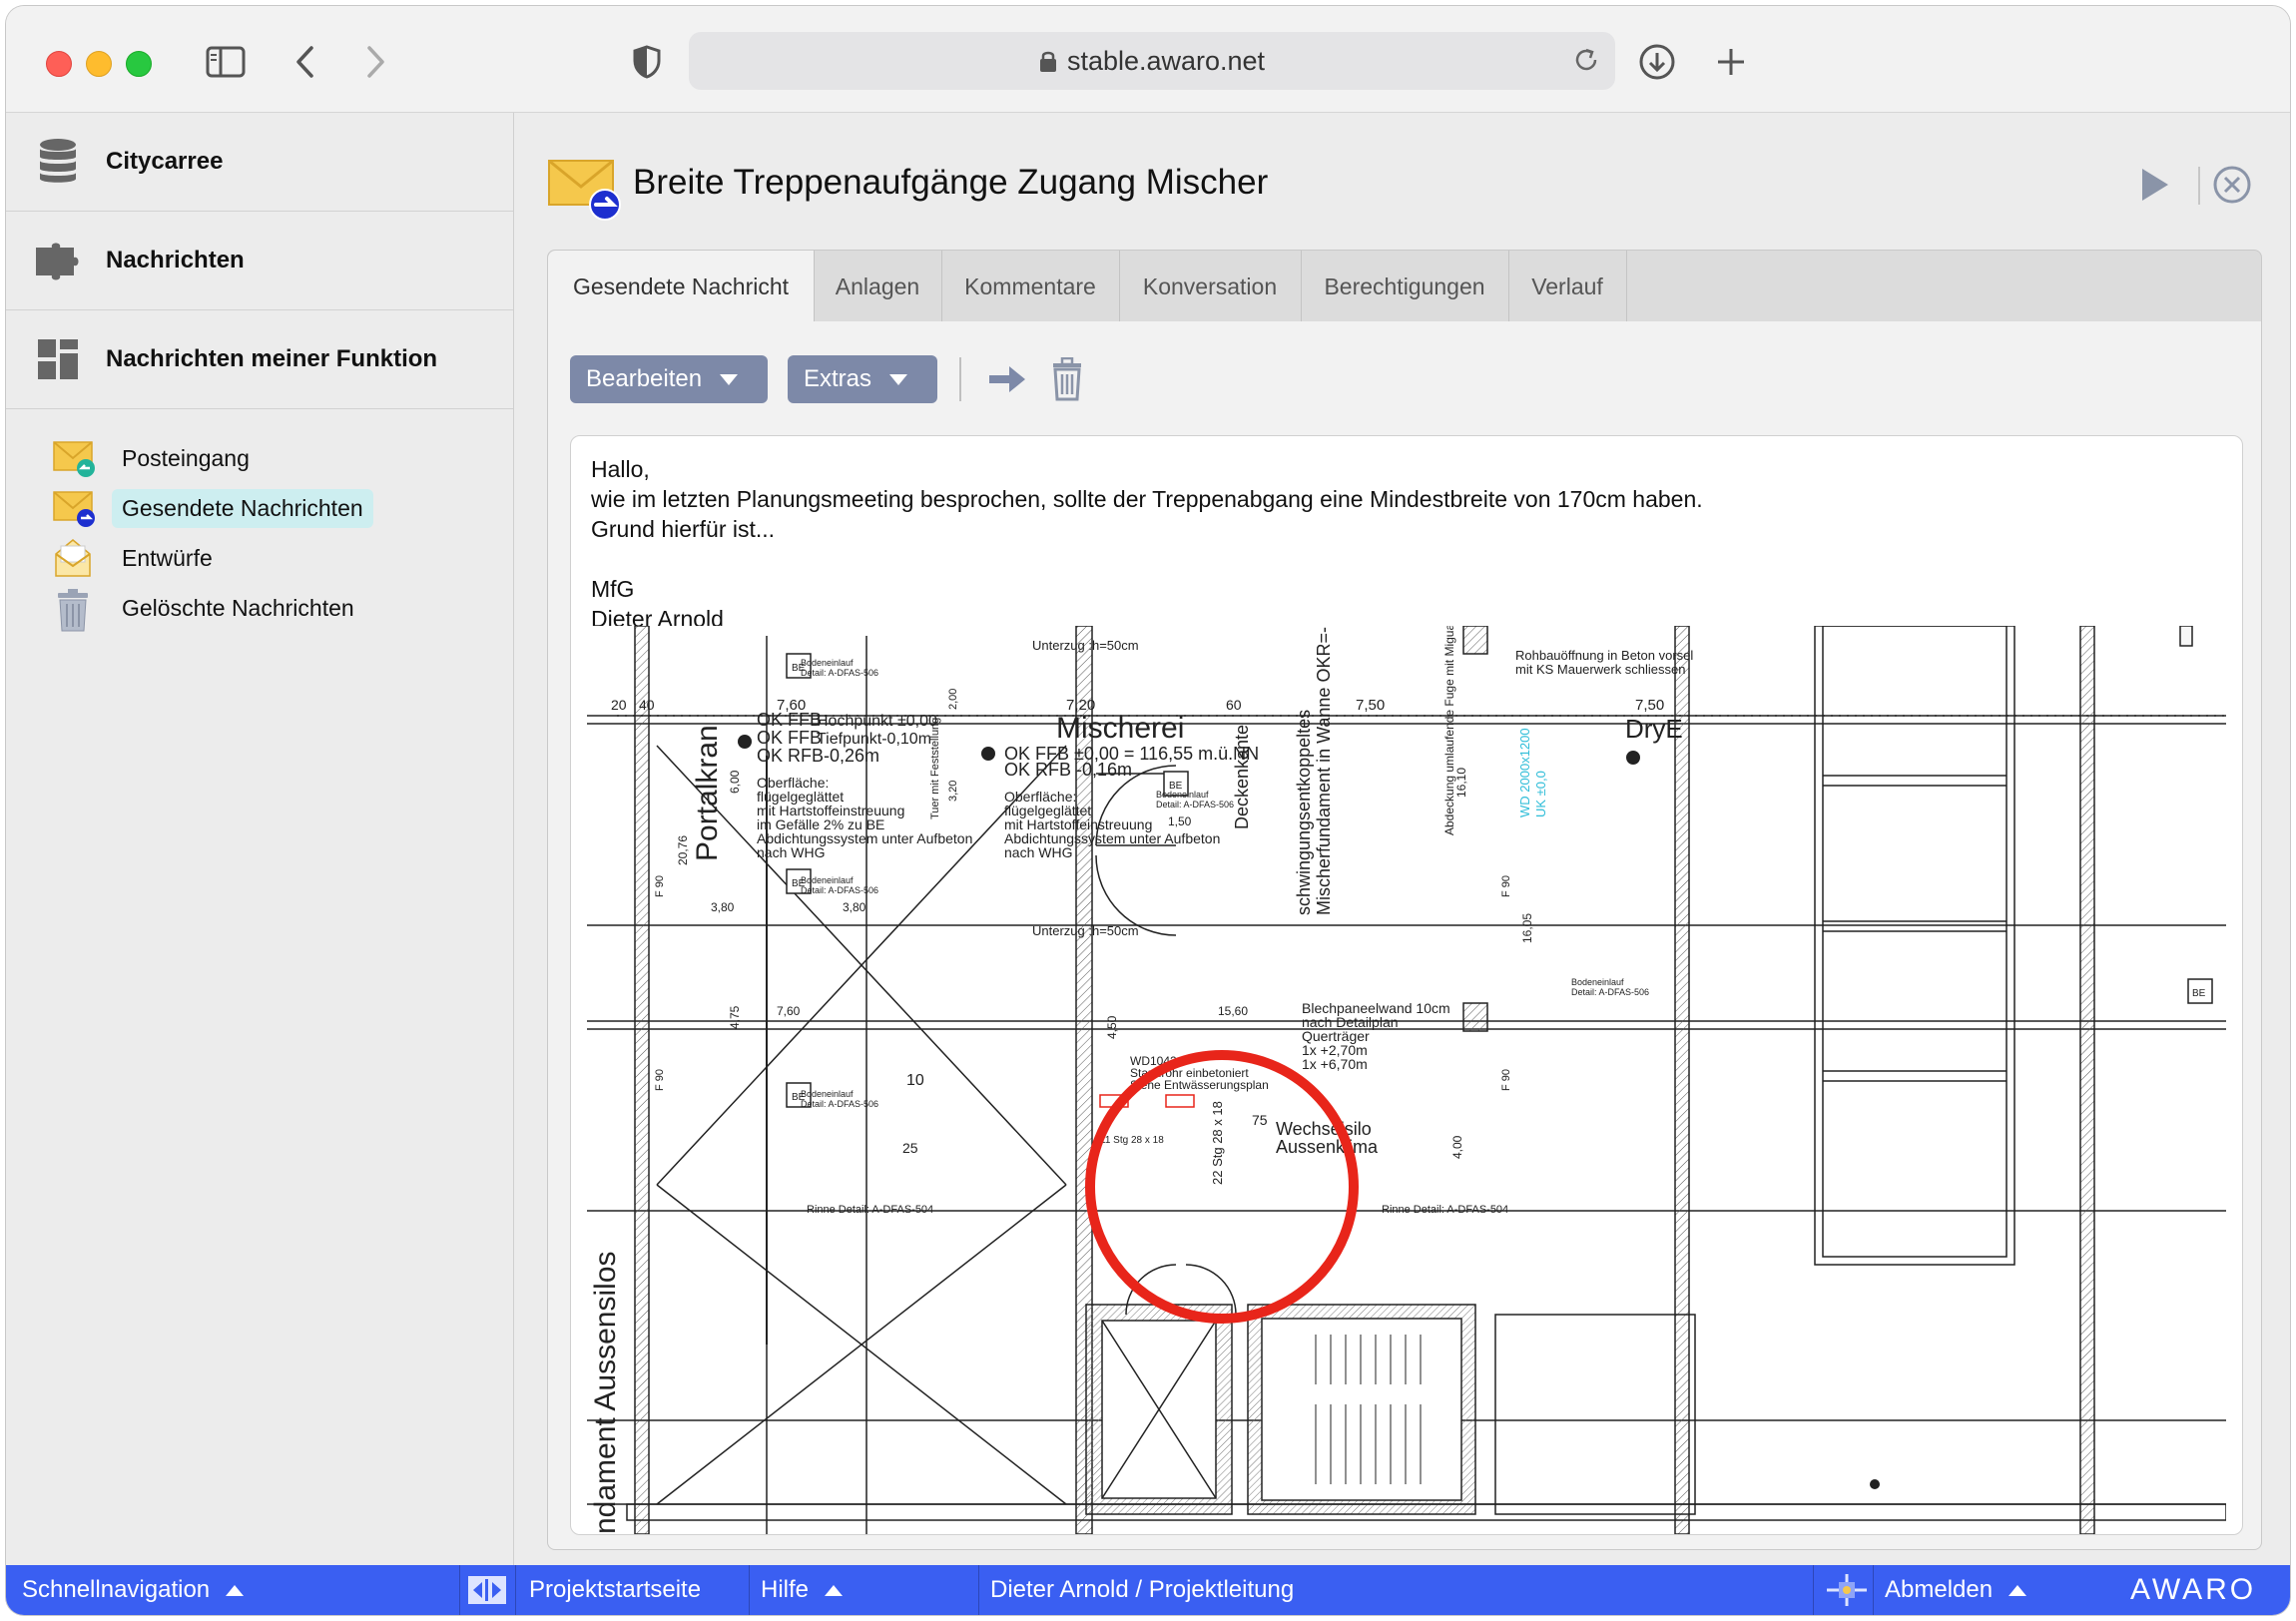 This screenshot has height=1621, width=2296. Describe the element at coordinates (878, 286) in the screenshot. I see `tab-anlagen: Anlagen` at that location.